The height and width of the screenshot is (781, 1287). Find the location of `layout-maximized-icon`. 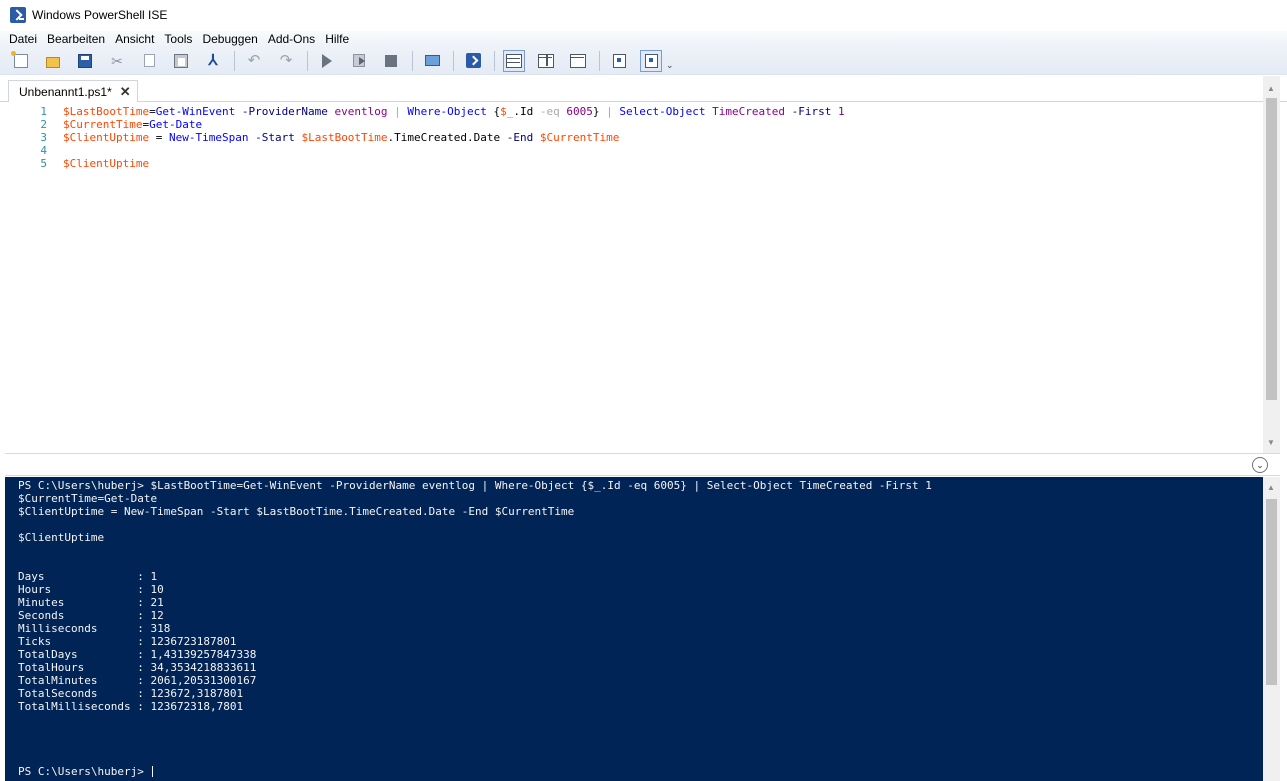

layout-maximized-icon is located at coordinates (578, 60).